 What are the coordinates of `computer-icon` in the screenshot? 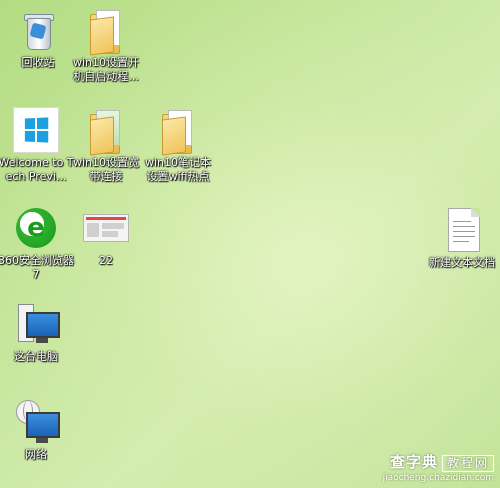 It's located at (36, 324).